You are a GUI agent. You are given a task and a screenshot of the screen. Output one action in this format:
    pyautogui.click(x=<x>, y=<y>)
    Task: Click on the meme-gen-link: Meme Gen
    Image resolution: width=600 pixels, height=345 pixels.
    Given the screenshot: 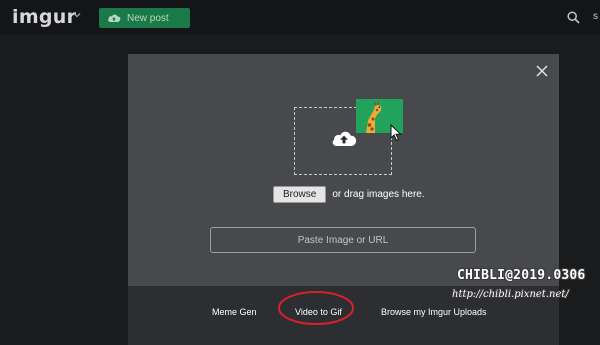 What is the action you would take?
    pyautogui.click(x=234, y=312)
    